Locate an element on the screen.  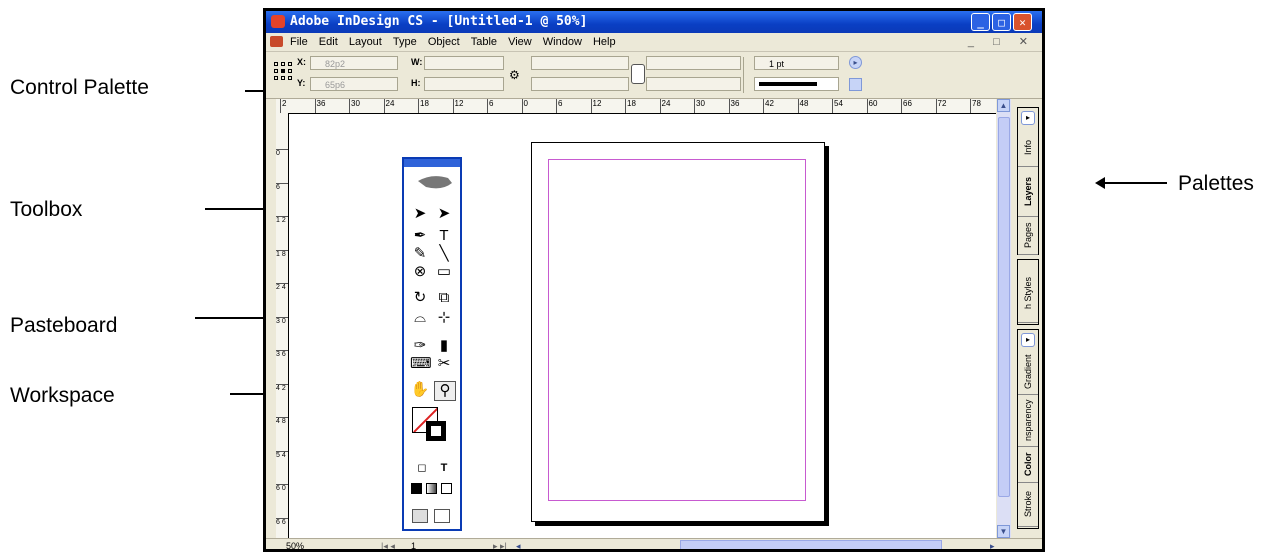
tab-transparency: nsparency is located at coordinates (1028, 420).